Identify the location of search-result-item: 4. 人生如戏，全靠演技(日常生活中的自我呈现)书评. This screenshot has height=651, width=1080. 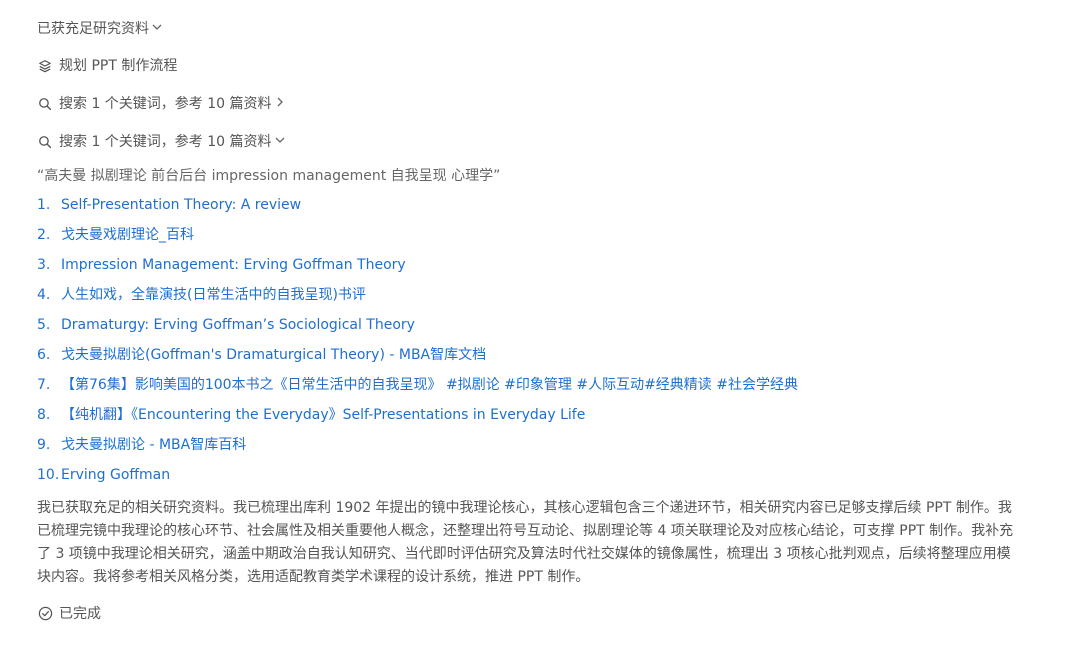
(558, 300).